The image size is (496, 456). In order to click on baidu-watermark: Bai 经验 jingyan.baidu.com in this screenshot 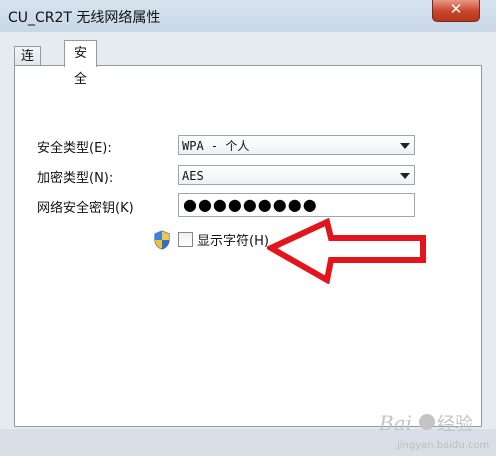, I will do `click(436, 431)`.